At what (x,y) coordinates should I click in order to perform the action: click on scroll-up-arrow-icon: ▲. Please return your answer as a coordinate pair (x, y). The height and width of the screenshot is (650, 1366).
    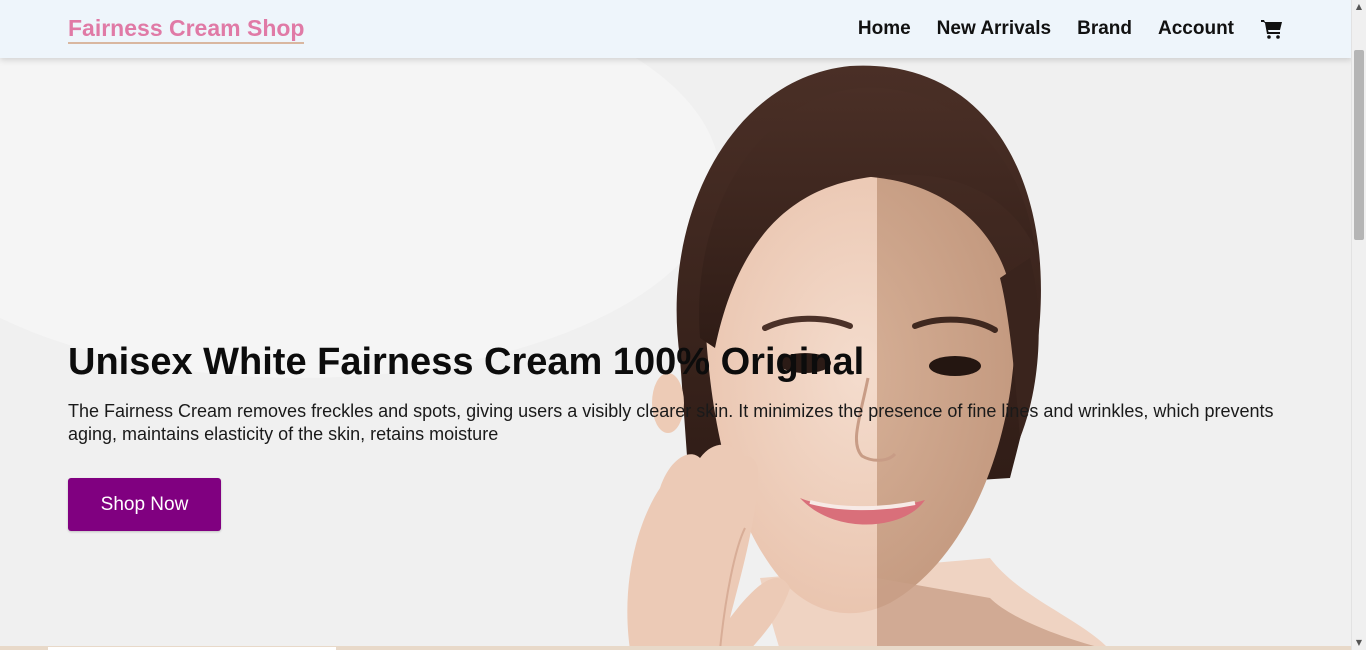
    Looking at the image, I should click on (1359, 7).